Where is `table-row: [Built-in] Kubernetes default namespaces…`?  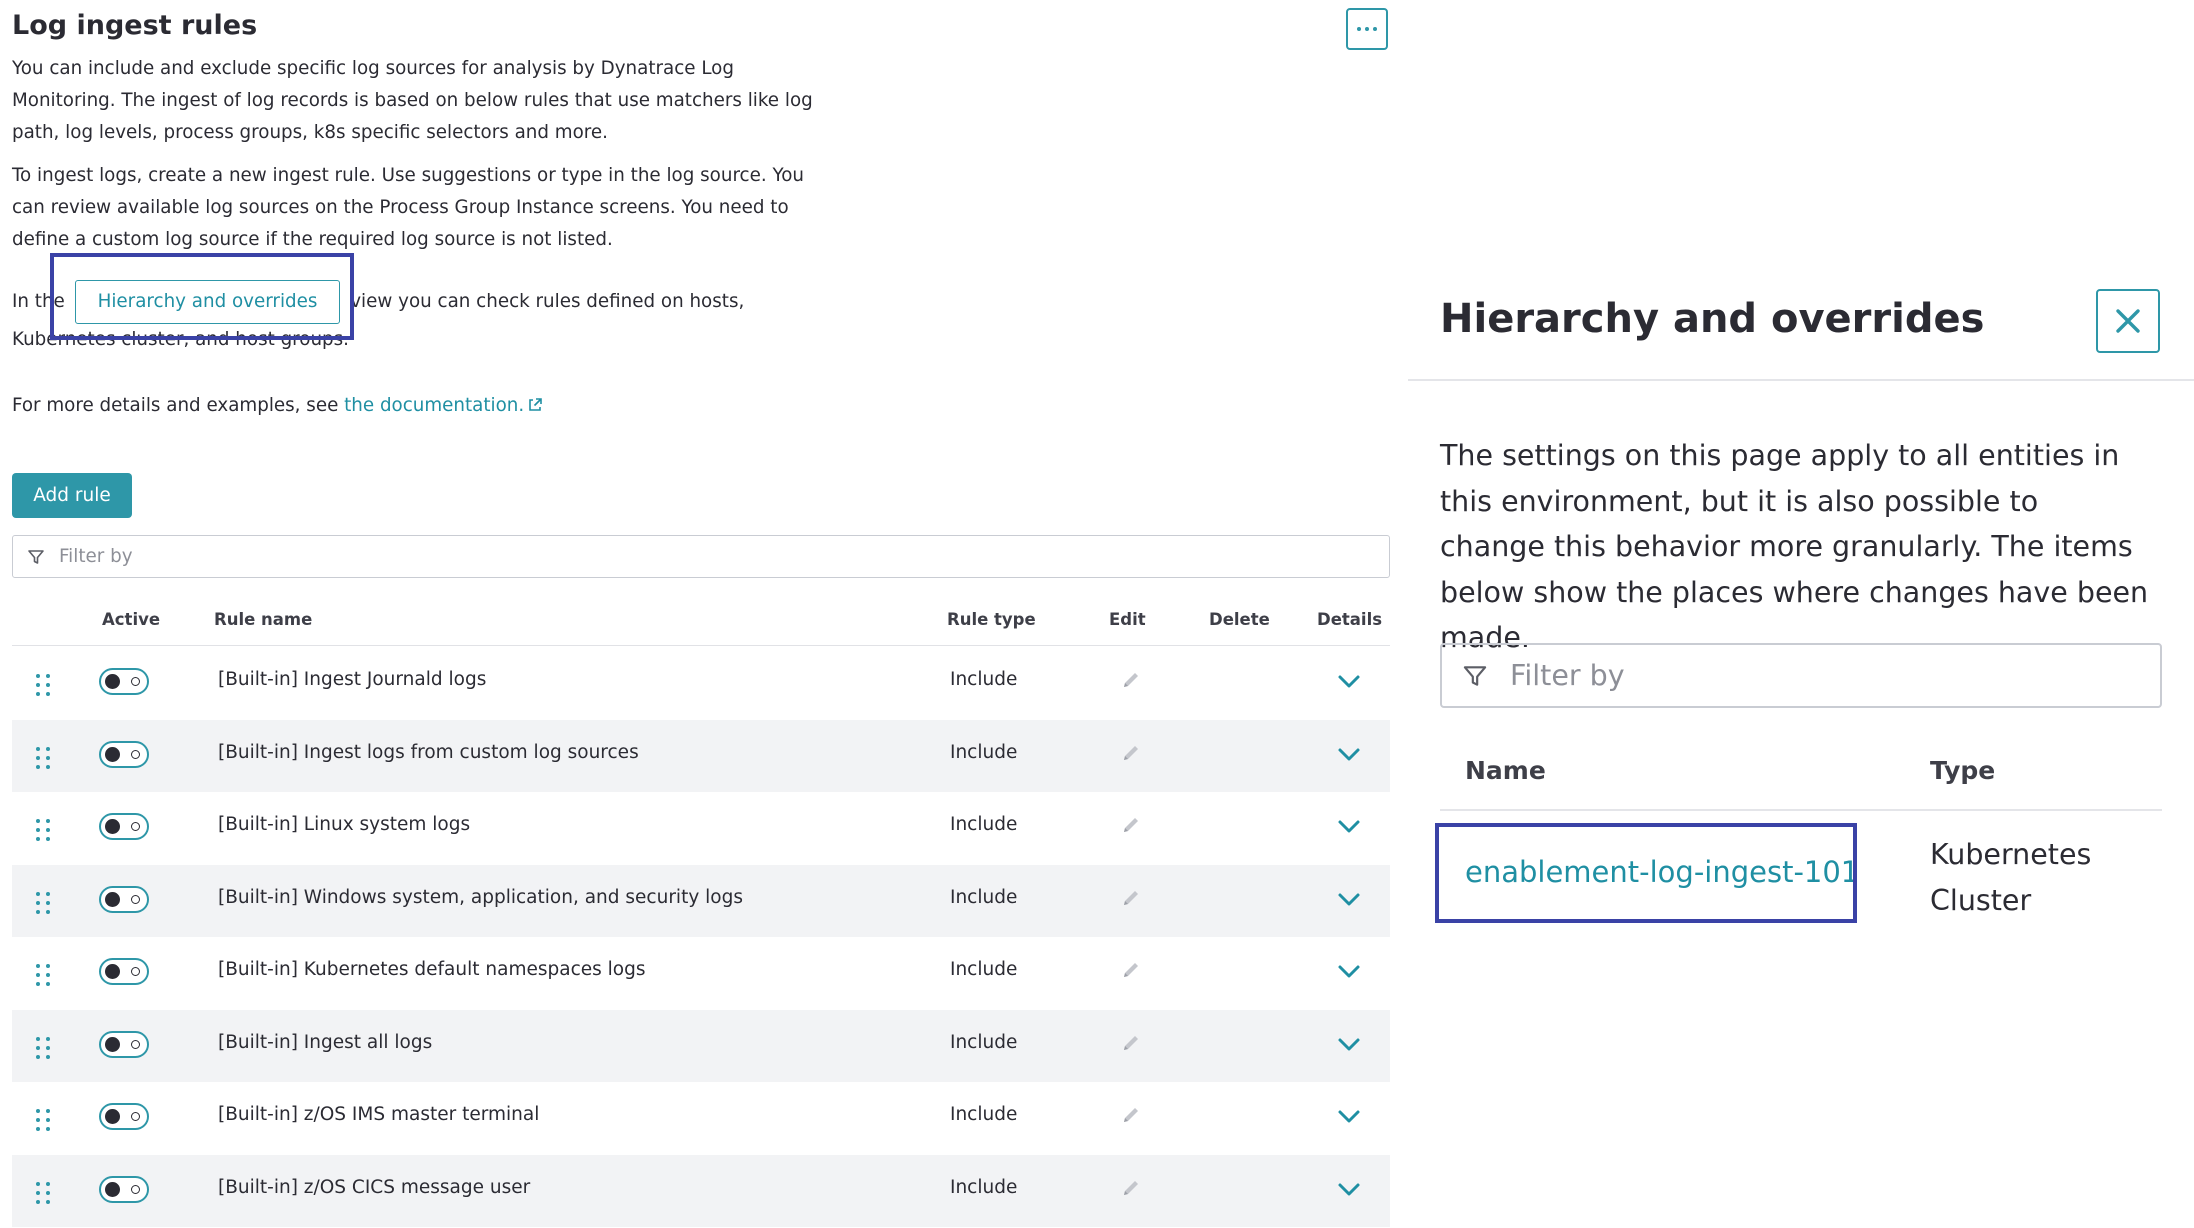
table-row: [Built-in] Kubernetes default namespaces… is located at coordinates (701, 973).